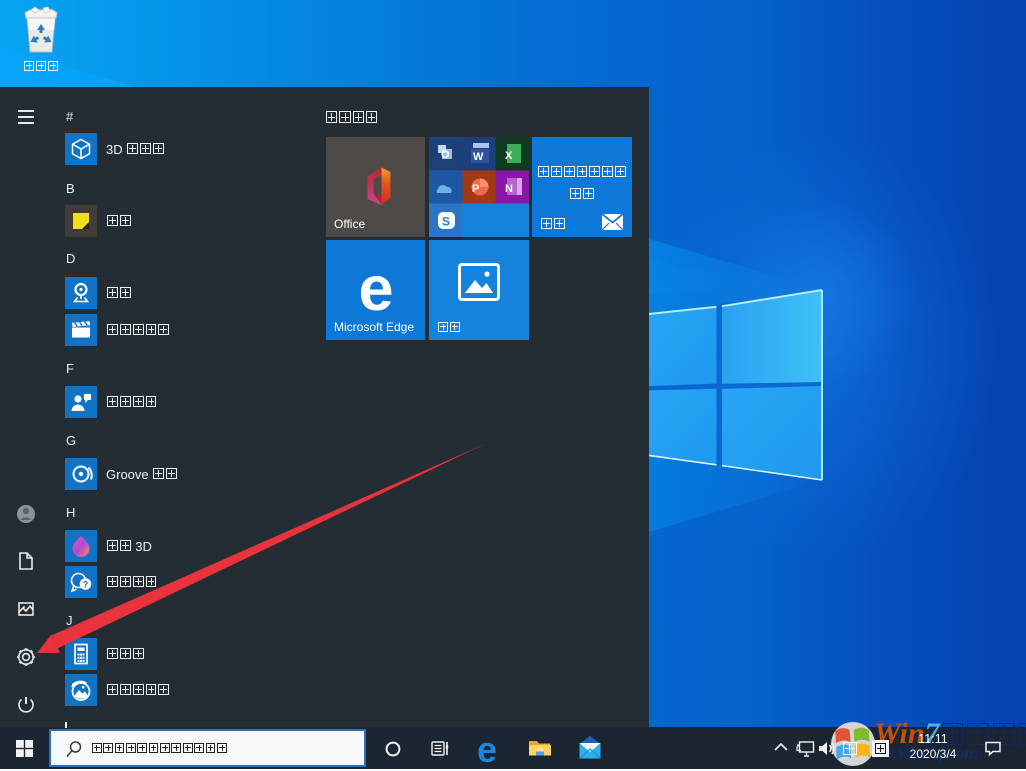 The image size is (1026, 771). What do you see at coordinates (375, 290) in the screenshot?
I see `svg-text: e` at bounding box center [375, 290].